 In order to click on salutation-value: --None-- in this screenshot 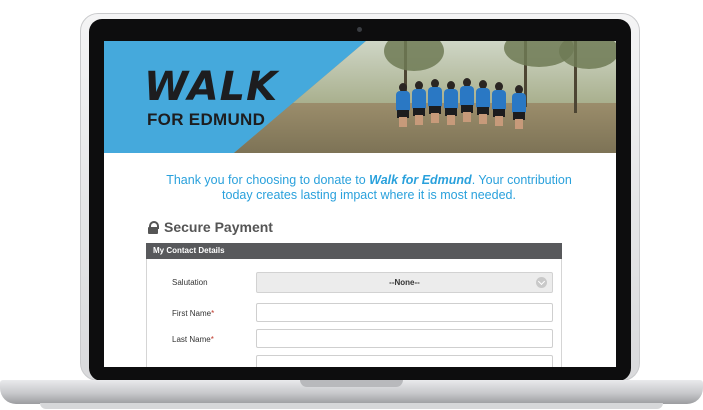, I will do `click(404, 282)`.